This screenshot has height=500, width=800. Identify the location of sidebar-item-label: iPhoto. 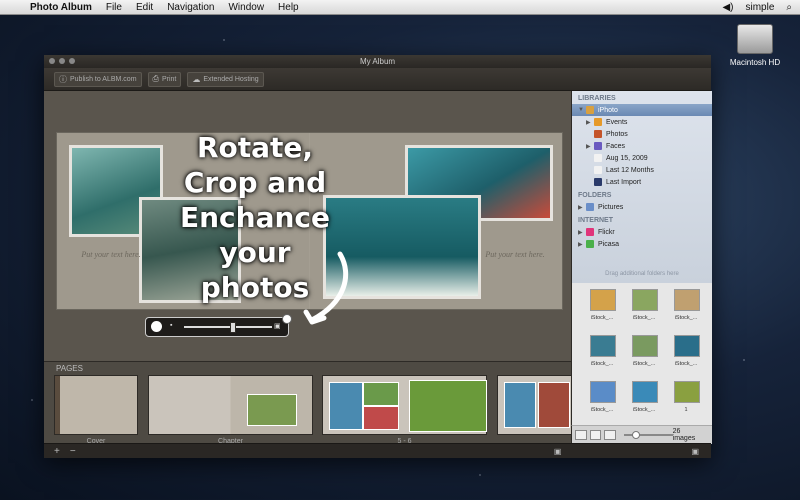
(608, 110).